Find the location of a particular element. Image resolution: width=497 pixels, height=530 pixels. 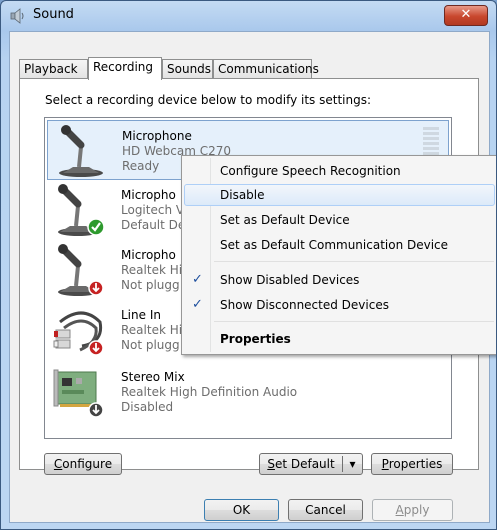

ok-button: OK is located at coordinates (241, 510).